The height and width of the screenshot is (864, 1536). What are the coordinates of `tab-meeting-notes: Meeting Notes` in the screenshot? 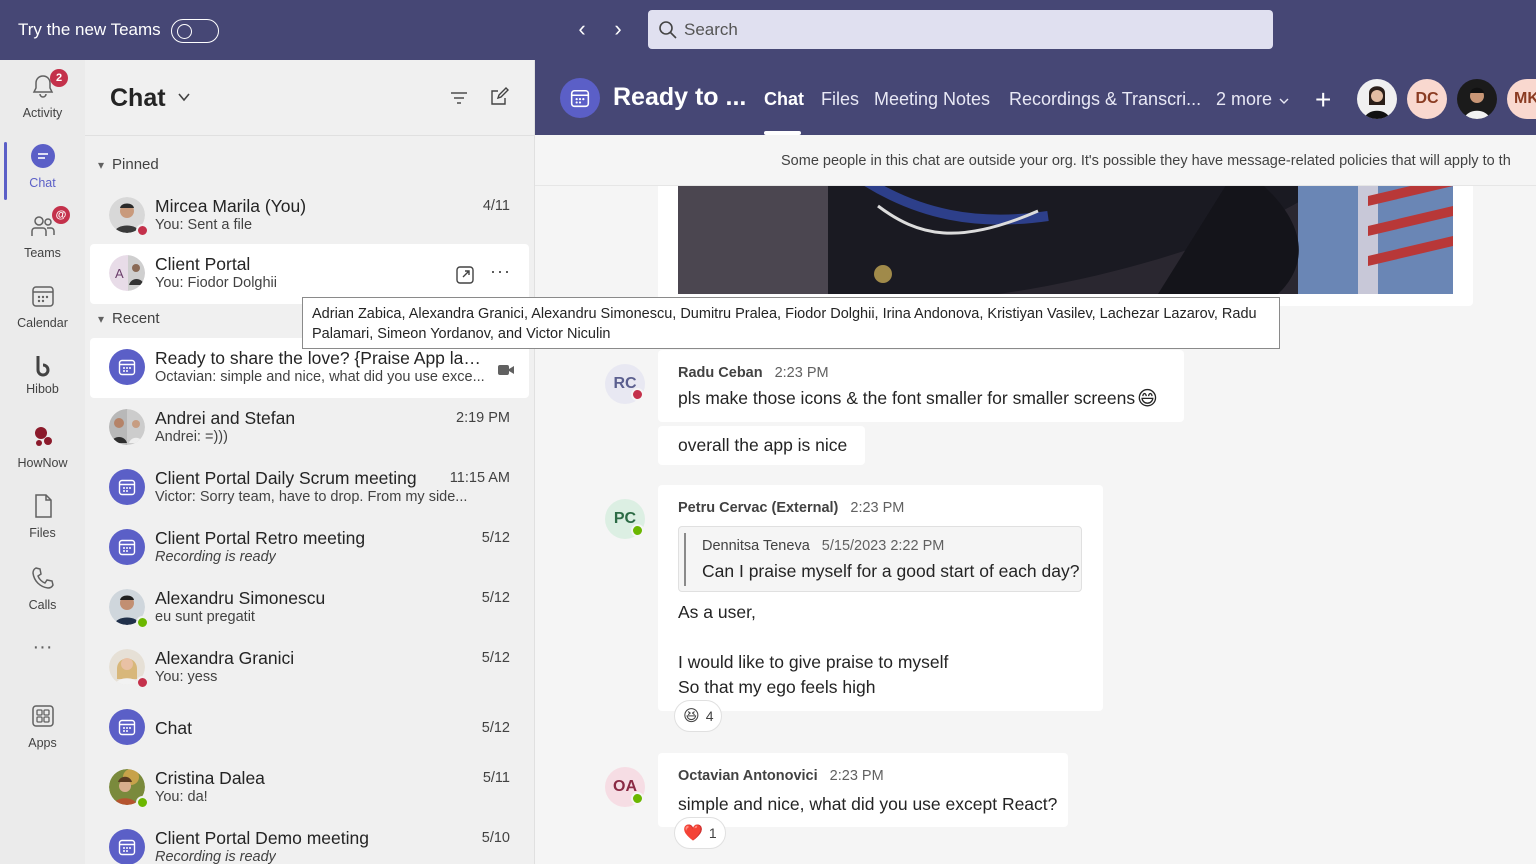 It's located at (932, 99).